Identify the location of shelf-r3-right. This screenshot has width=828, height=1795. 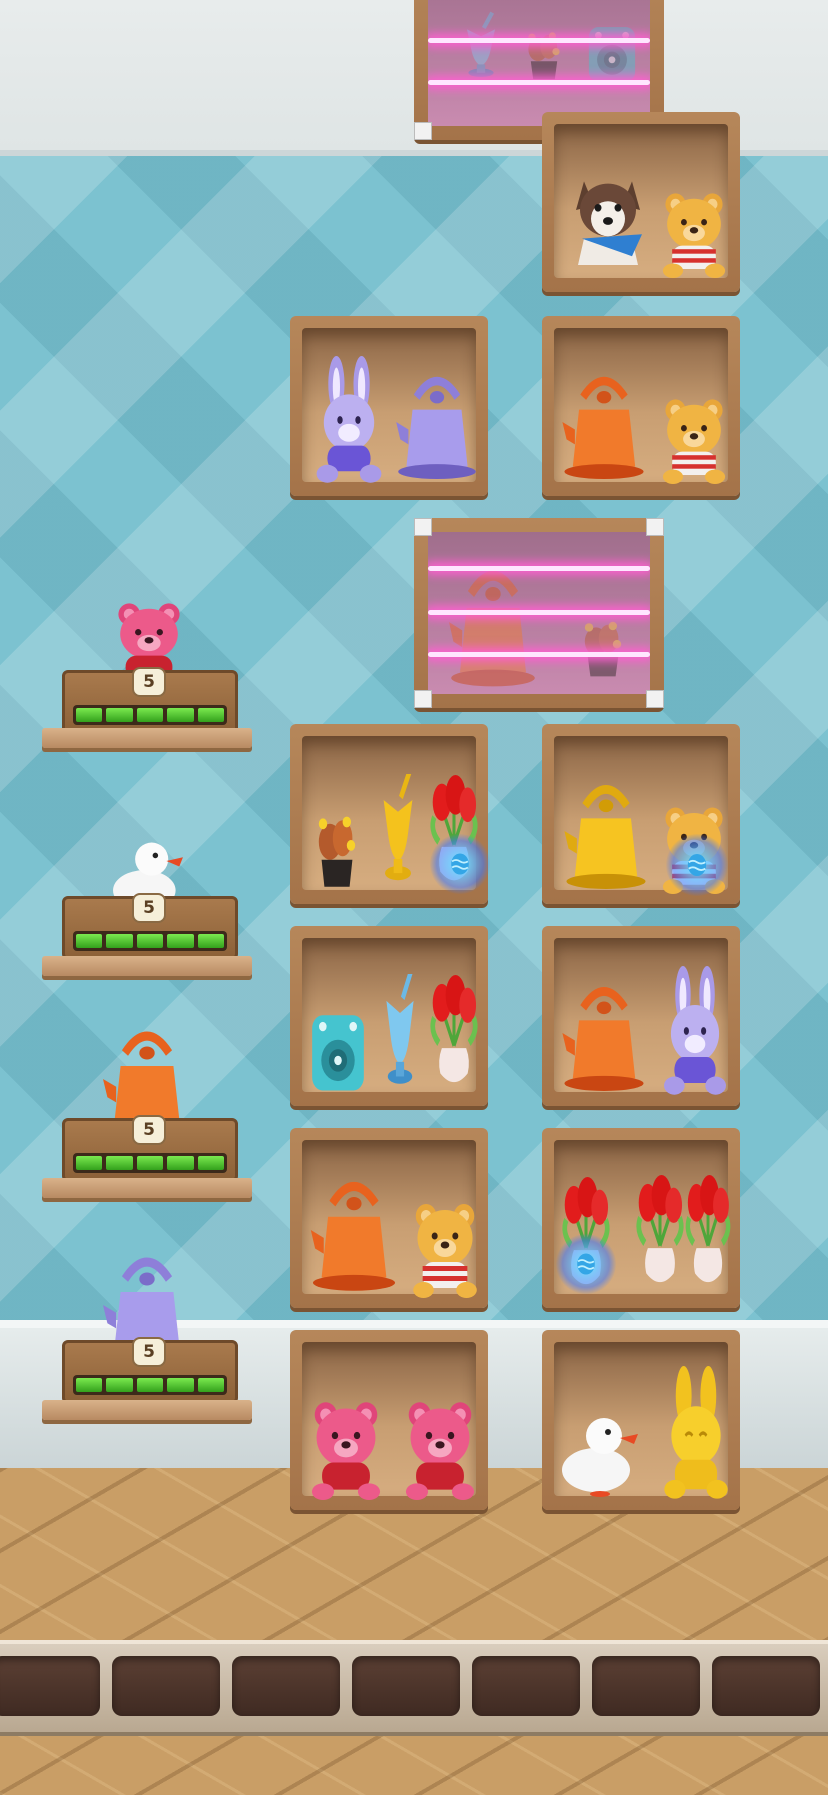
(641, 814).